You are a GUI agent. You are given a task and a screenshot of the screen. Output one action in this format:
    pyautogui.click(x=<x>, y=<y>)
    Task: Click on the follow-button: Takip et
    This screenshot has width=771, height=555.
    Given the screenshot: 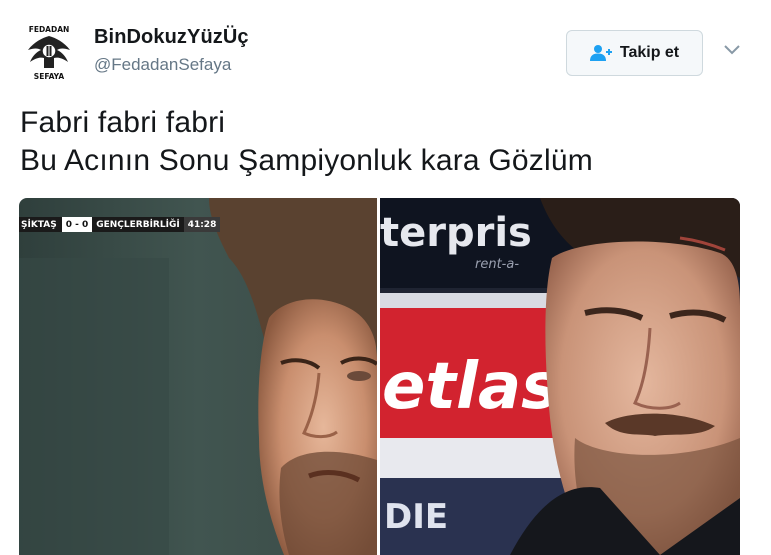 What is the action you would take?
    pyautogui.click(x=634, y=53)
    